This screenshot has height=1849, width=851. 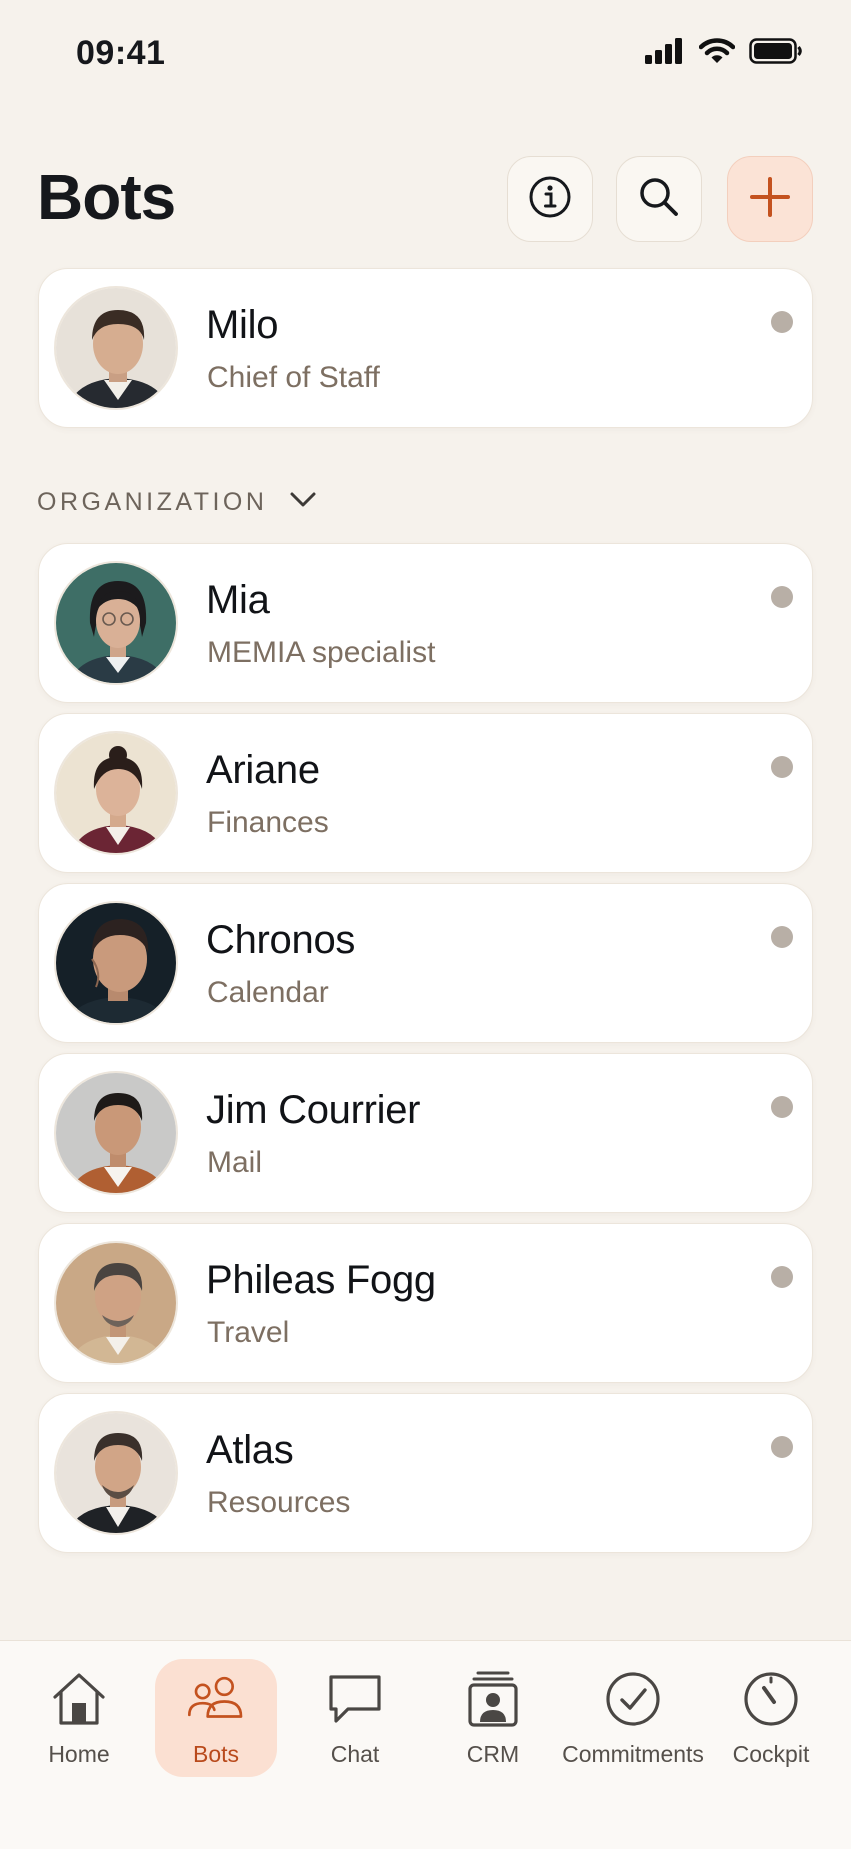 What do you see at coordinates (493, 1754) in the screenshot?
I see `tab-label: CRM` at bounding box center [493, 1754].